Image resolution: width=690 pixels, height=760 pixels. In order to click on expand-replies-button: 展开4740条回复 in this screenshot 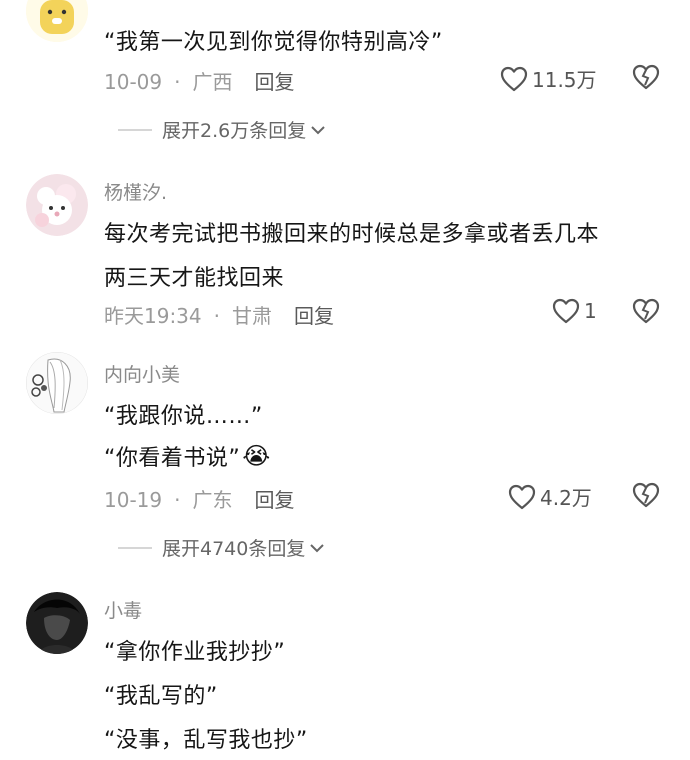, I will do `click(221, 547)`.